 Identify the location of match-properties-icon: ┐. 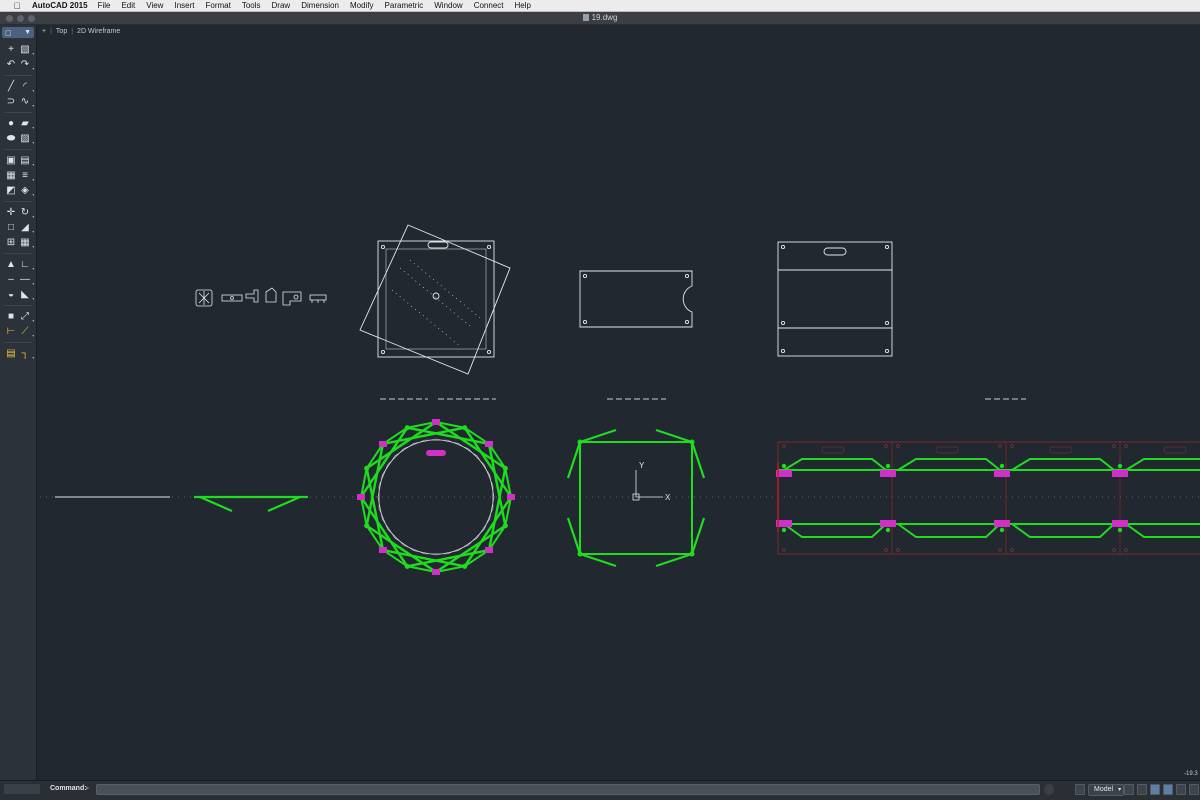
(25, 353).